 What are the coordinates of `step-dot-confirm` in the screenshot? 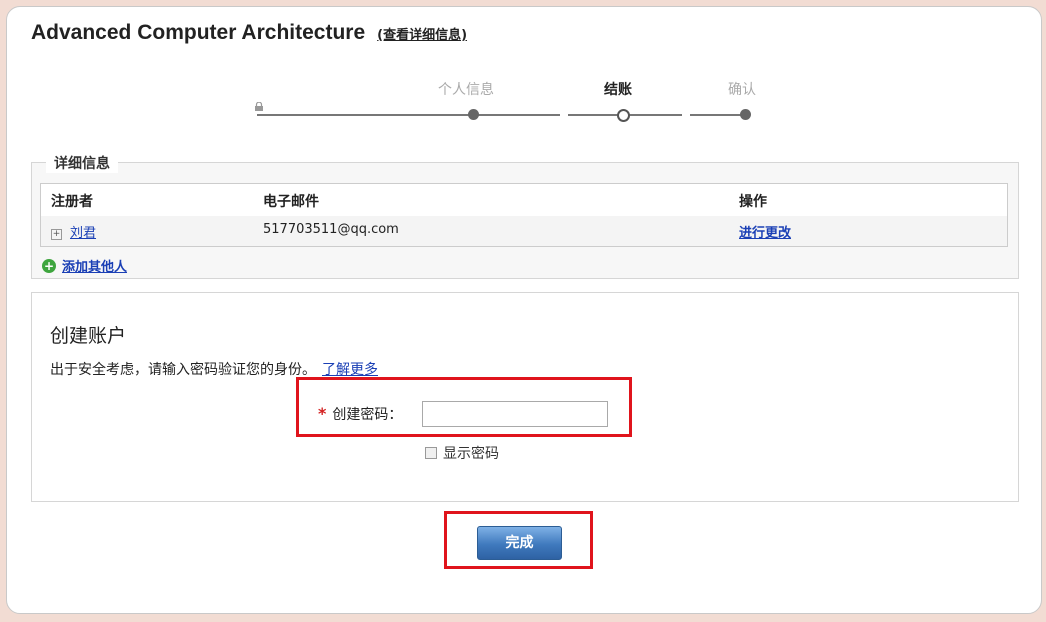 It's located at (745, 114).